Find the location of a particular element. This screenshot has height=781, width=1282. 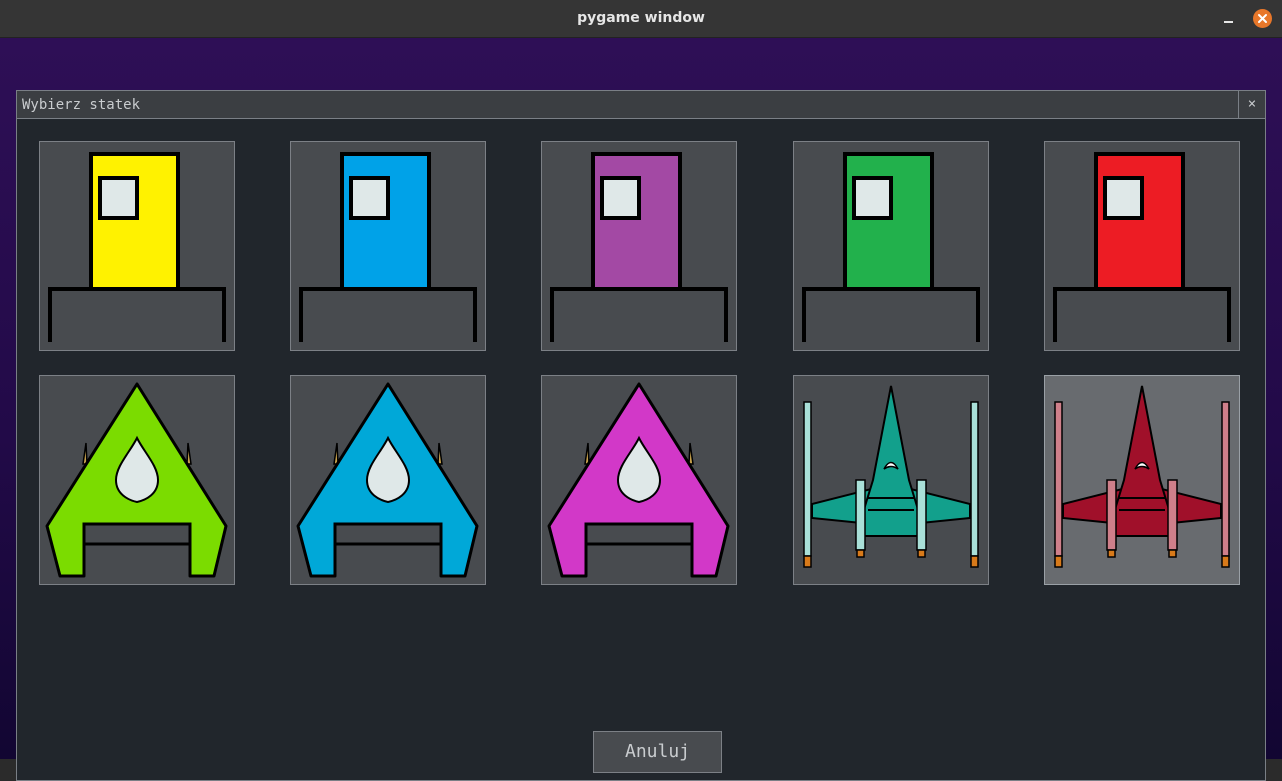

window-titlebar: pygame window is located at coordinates (641, 19).